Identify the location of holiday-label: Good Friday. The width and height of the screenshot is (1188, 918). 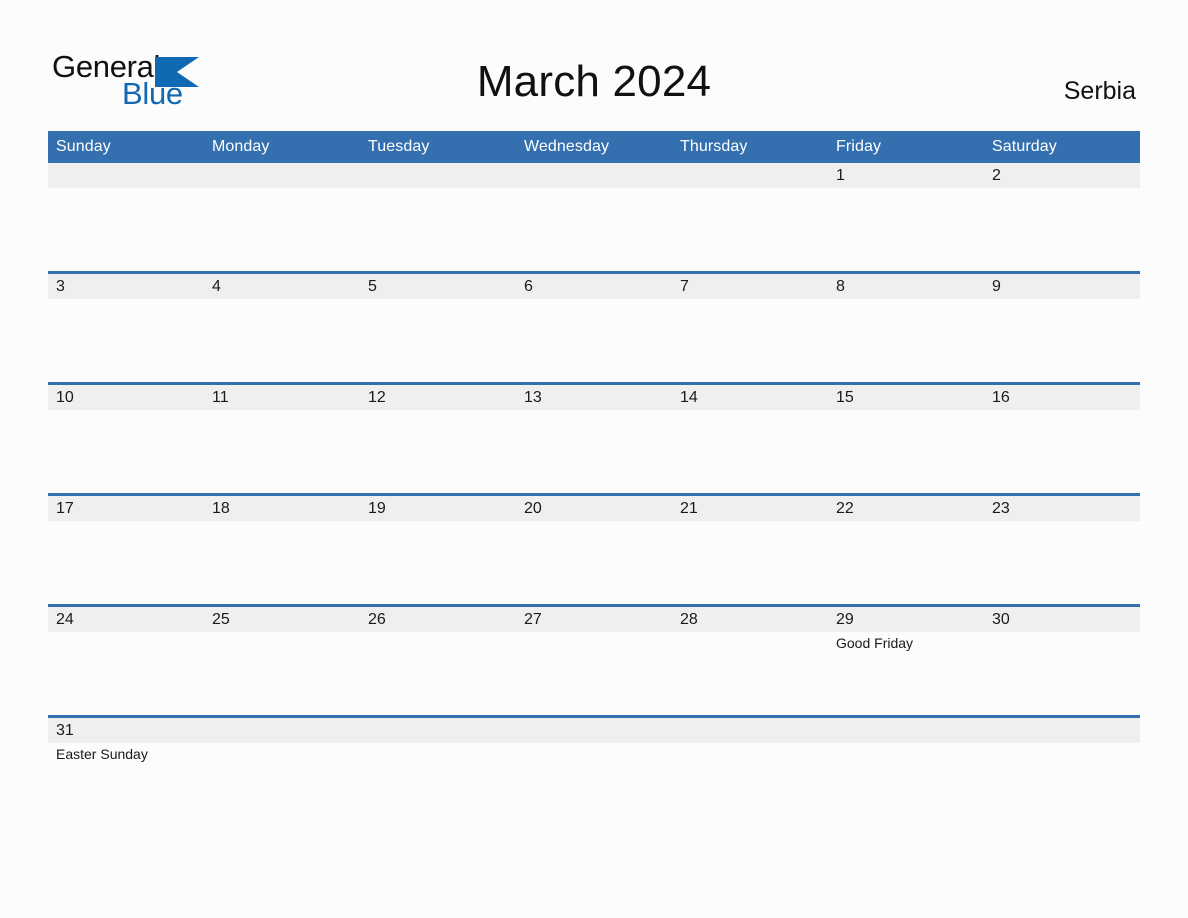
(875, 643).